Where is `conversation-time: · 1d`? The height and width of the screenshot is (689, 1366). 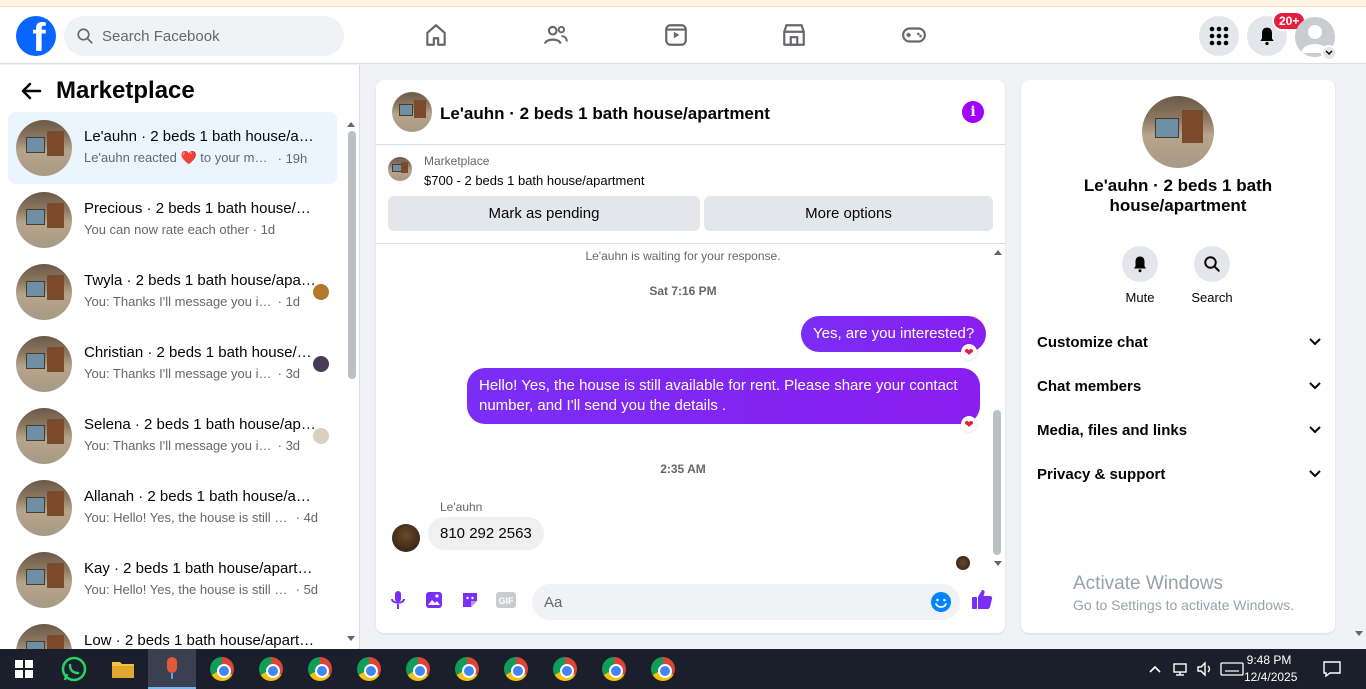
conversation-time: · 1d is located at coordinates (264, 229).